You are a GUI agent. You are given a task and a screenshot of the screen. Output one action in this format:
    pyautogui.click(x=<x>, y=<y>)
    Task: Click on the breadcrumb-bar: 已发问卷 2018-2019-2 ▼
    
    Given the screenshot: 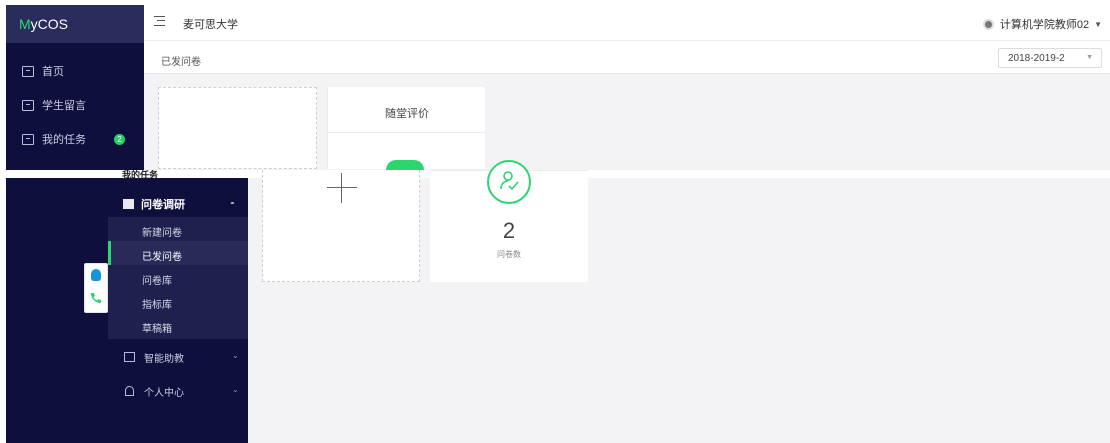 What is the action you would take?
    pyautogui.click(x=627, y=58)
    